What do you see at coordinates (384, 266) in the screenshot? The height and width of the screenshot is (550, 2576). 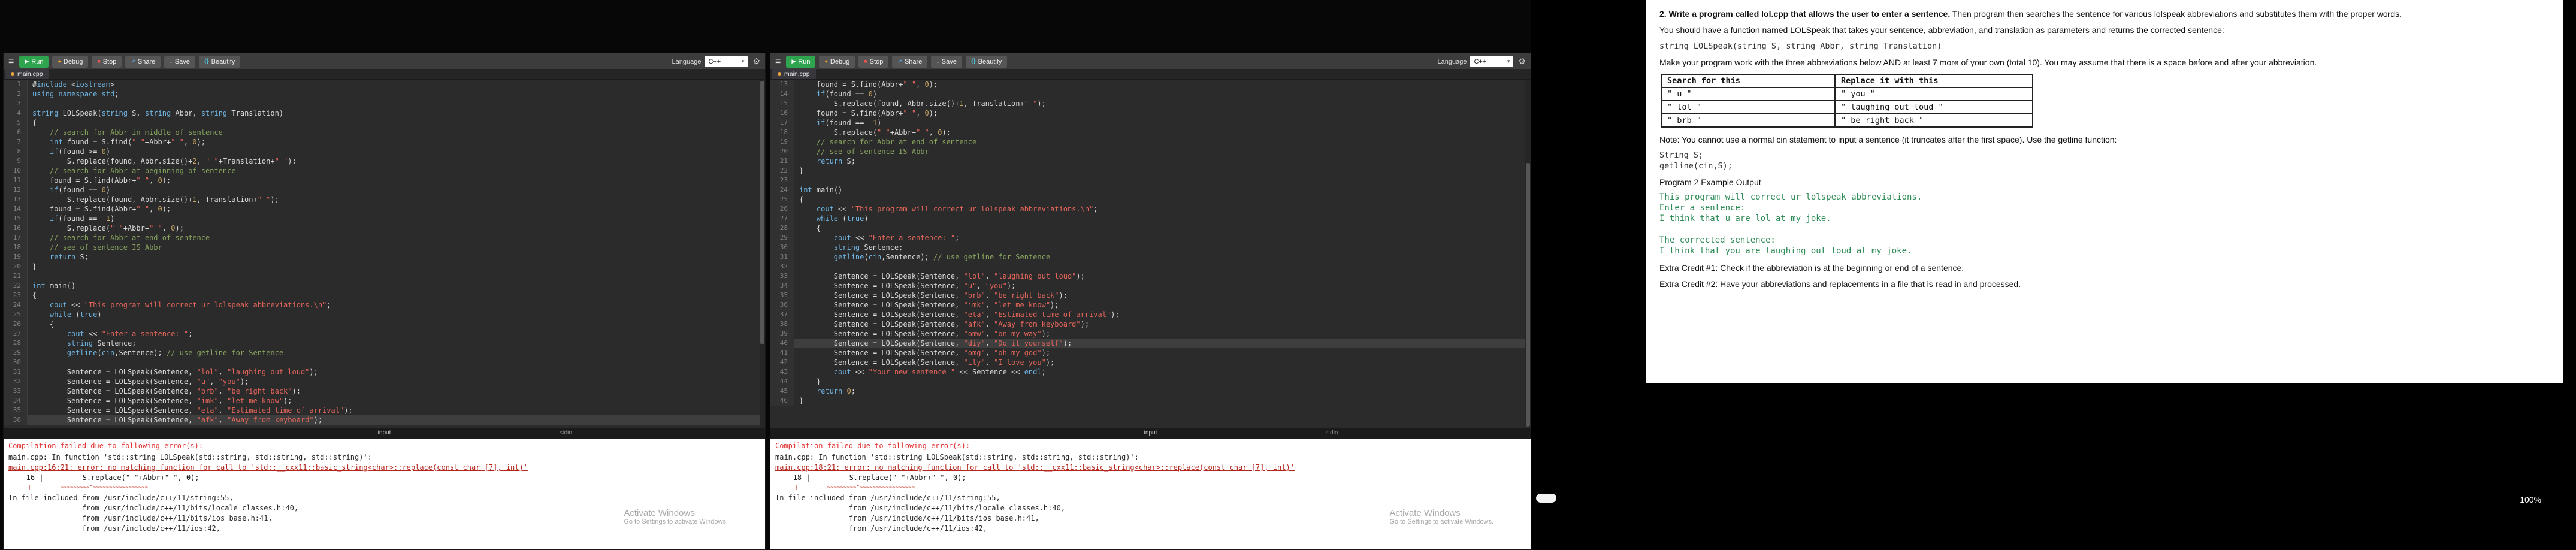 I see `code-line: 20}` at bounding box center [384, 266].